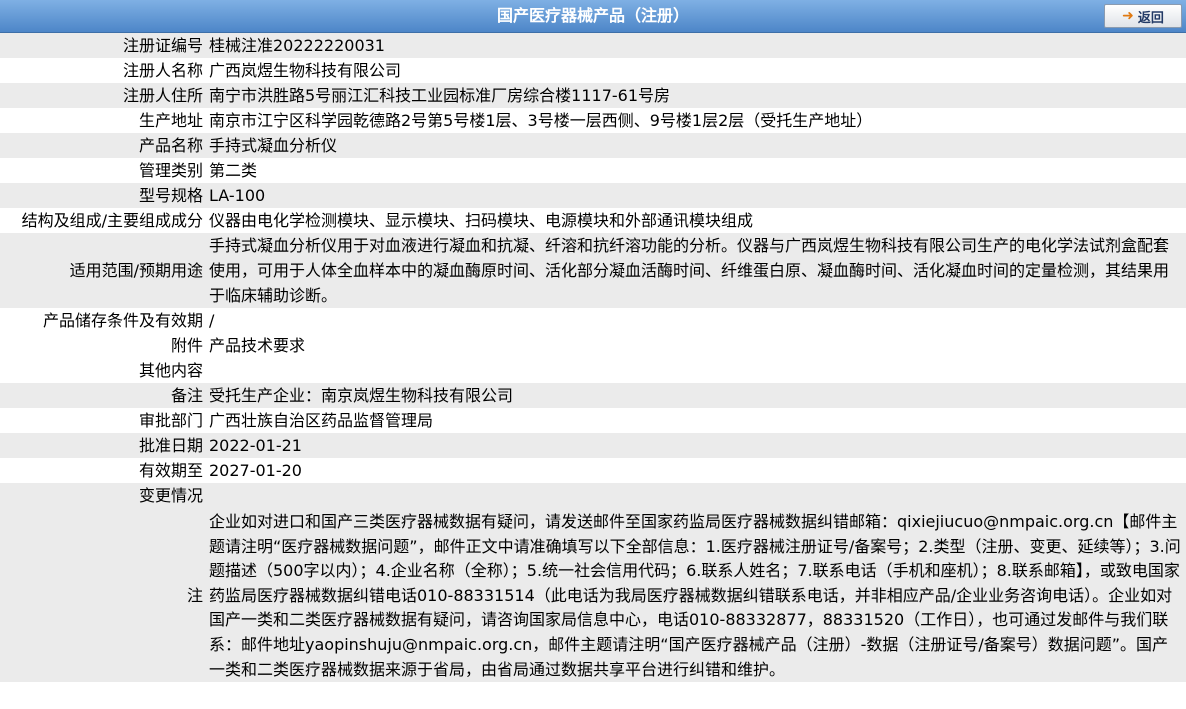 The width and height of the screenshot is (1186, 709). I want to click on row-storage-conditions: 产品储存条件及有效期 /, so click(593, 320).